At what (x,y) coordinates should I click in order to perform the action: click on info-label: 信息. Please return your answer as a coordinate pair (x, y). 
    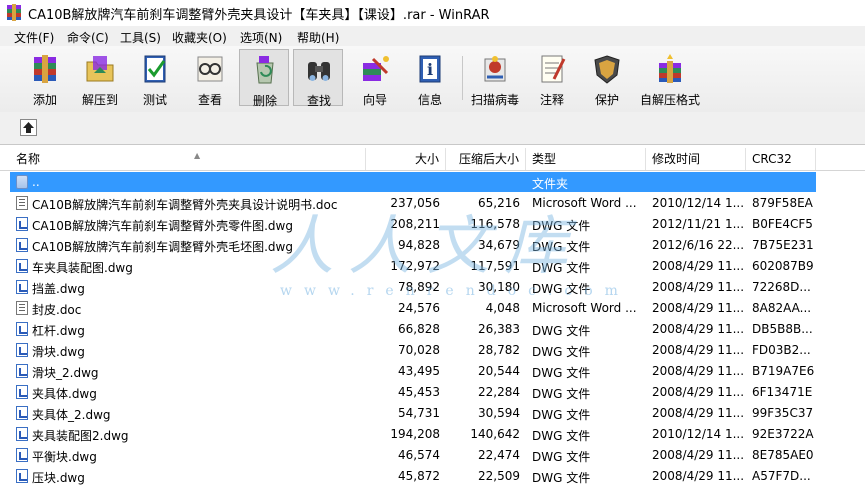
    Looking at the image, I should click on (429, 100).